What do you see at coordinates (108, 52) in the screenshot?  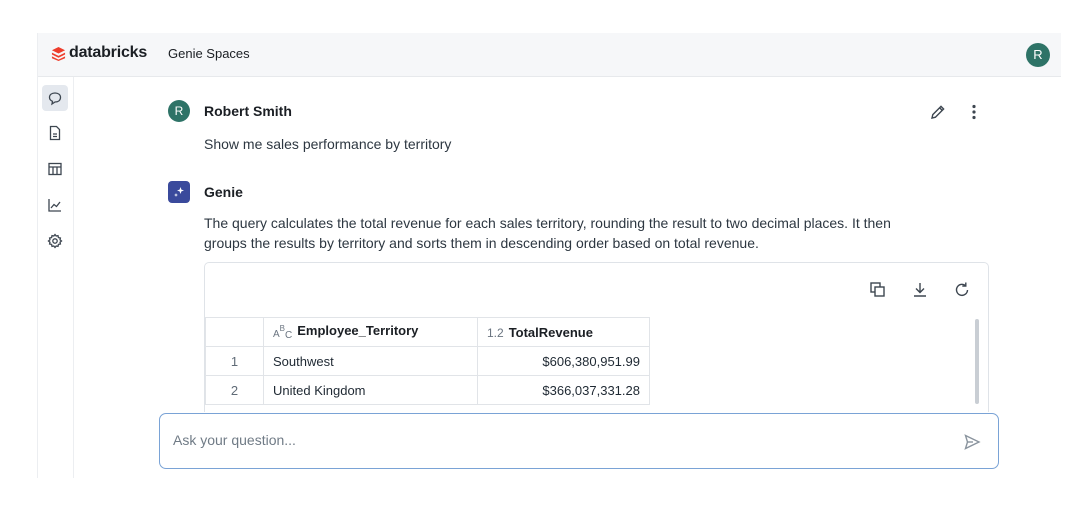 I see `brand-name: databricks` at bounding box center [108, 52].